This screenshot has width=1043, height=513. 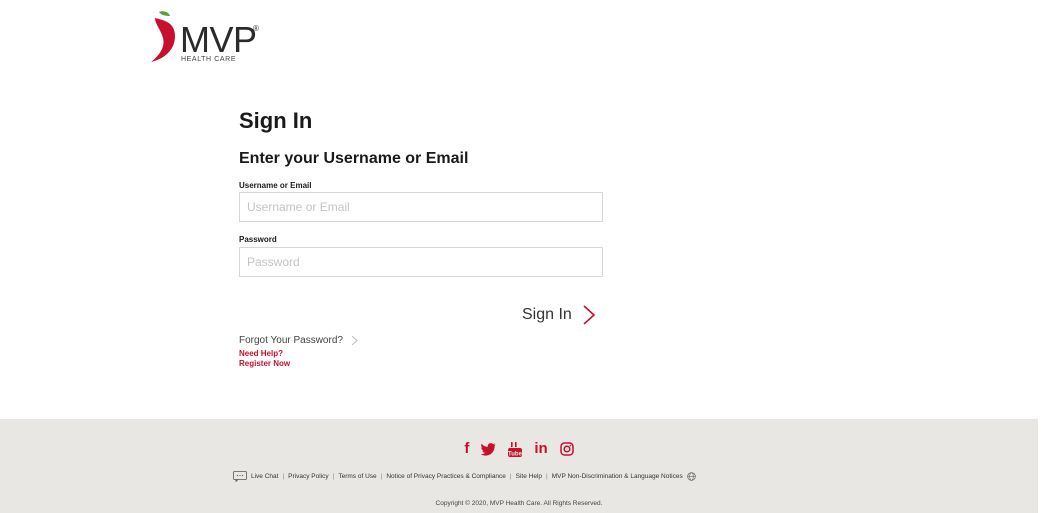 What do you see at coordinates (691, 476) in the screenshot?
I see `globe-icon` at bounding box center [691, 476].